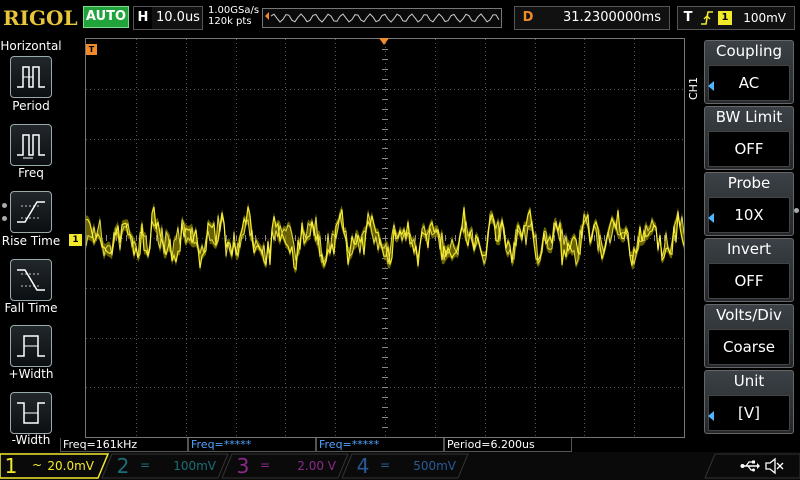 This screenshot has width=800, height=480. Describe the element at coordinates (145, 465) in the screenshot. I see `channel-2-coupling: =` at that location.